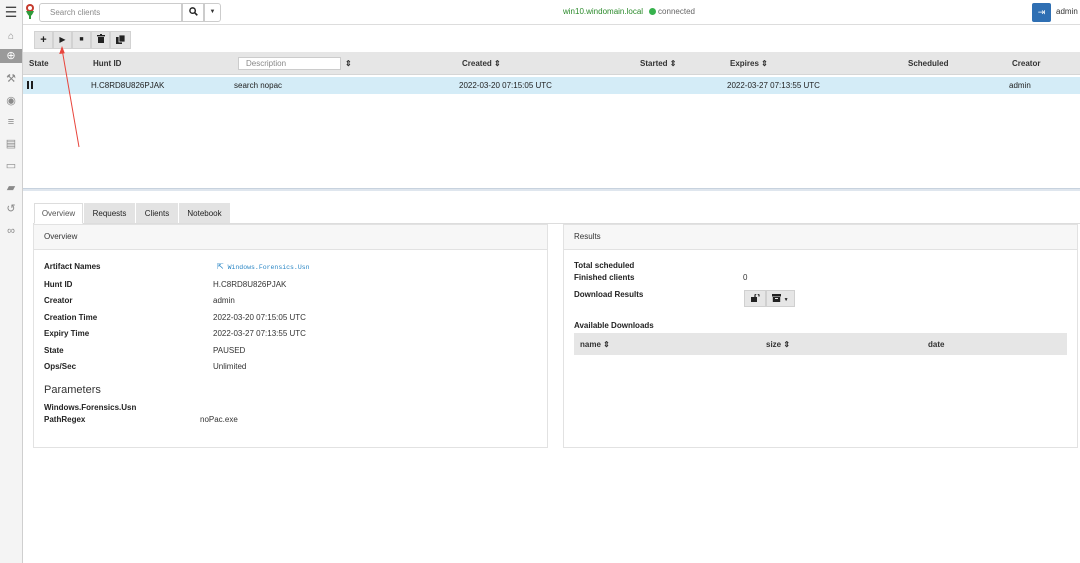 The height and width of the screenshot is (563, 1080). Describe the element at coordinates (290, 237) in the screenshot. I see `overview-panel-title: Overview` at that location.